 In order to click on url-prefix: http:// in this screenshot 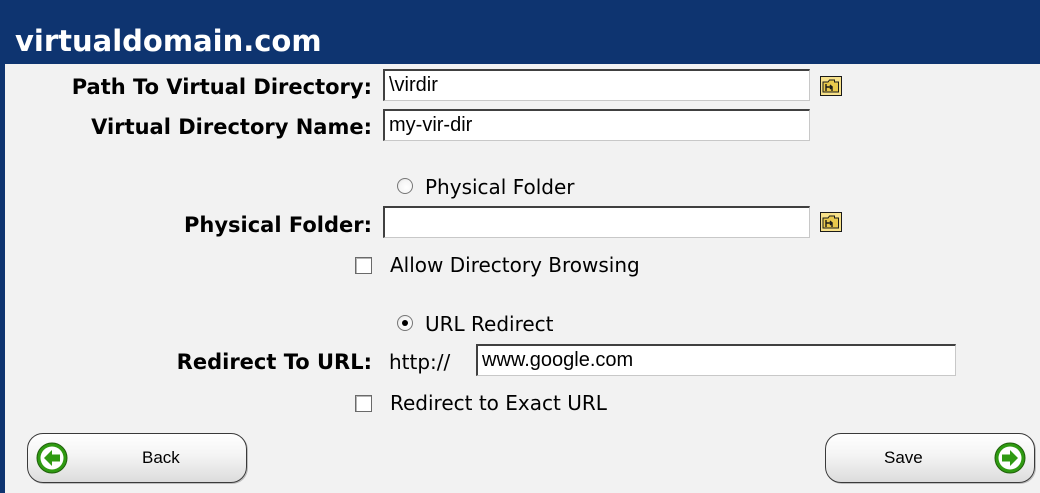, I will do `click(420, 362)`.